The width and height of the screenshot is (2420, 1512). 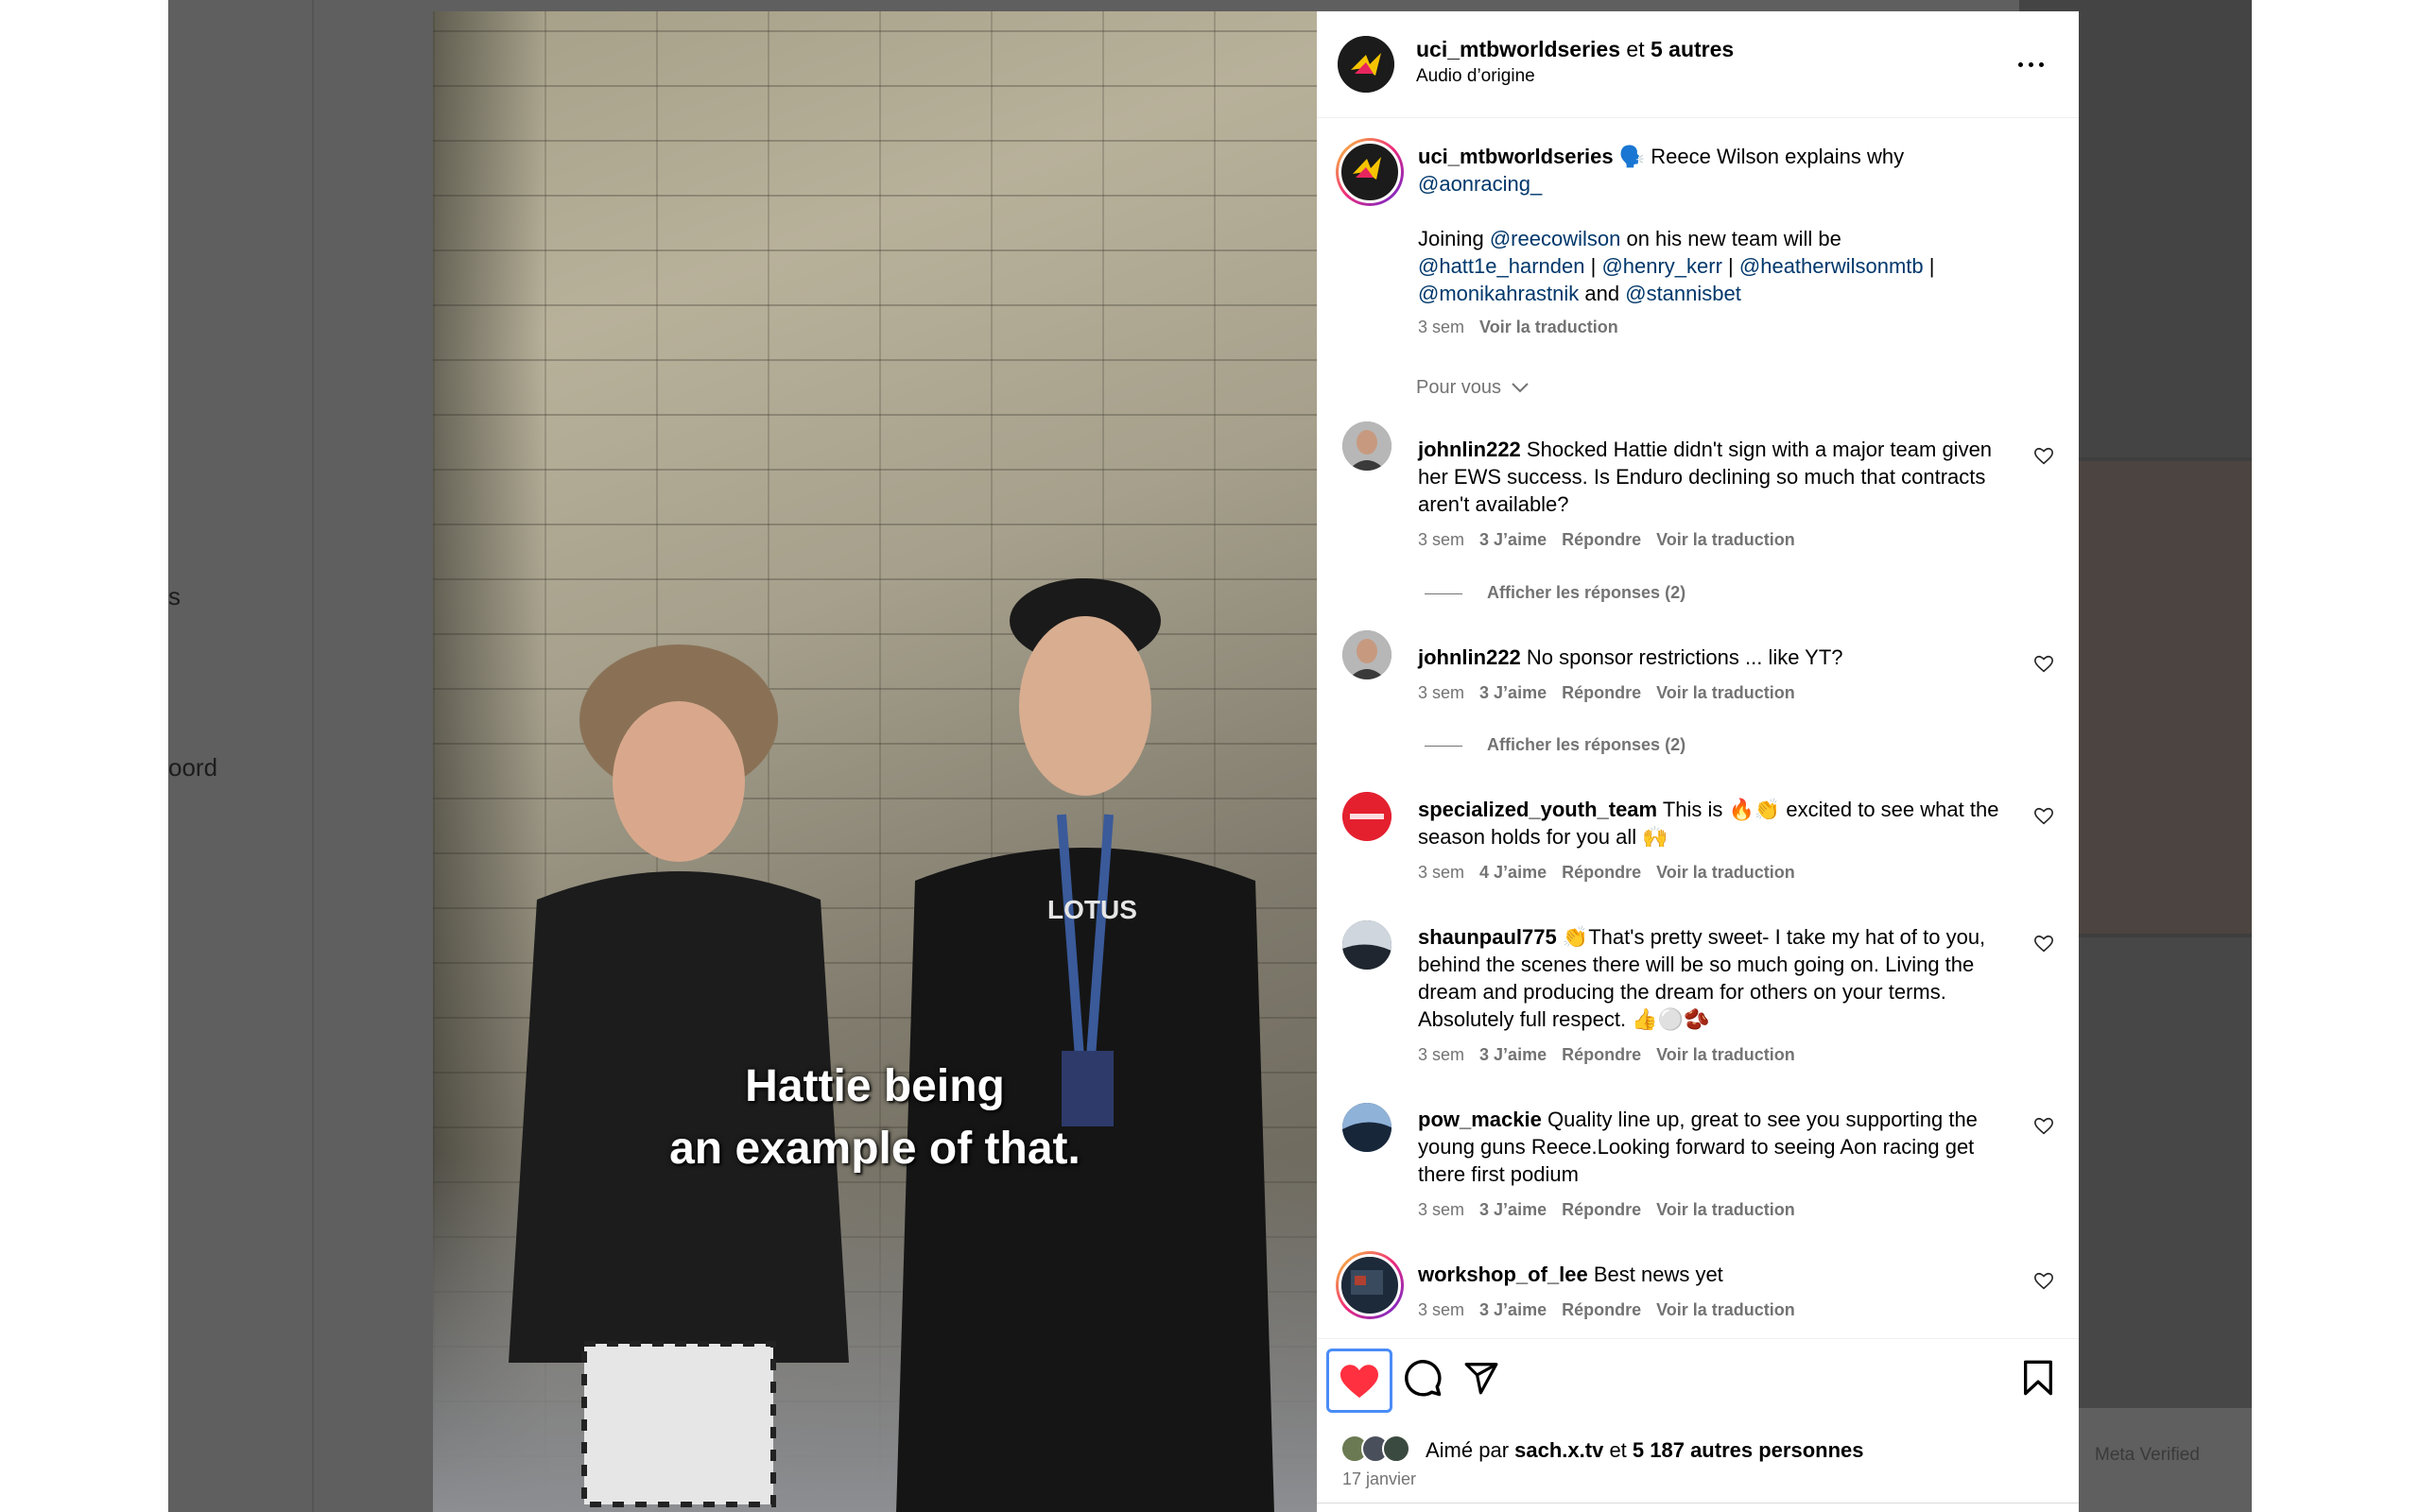 What do you see at coordinates (2021, 64) in the screenshot?
I see `more-icon` at bounding box center [2021, 64].